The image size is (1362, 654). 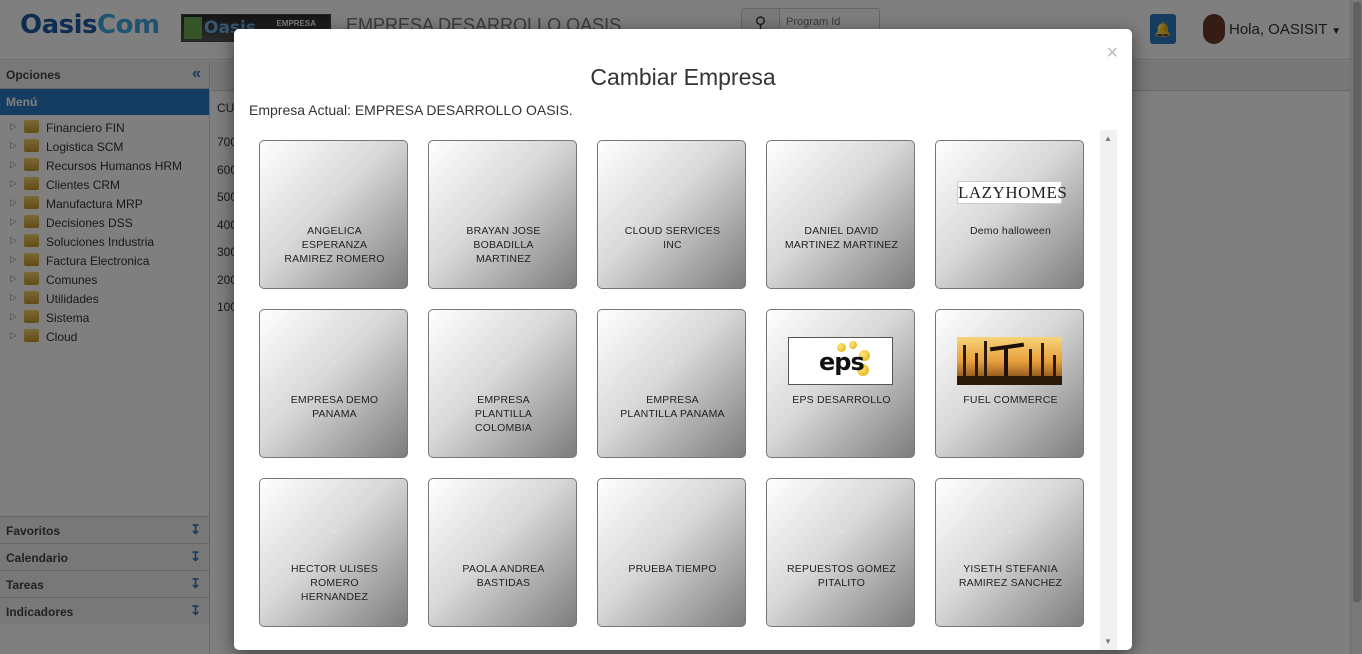 What do you see at coordinates (334, 231) in the screenshot?
I see `company-name-line: ANGELICA` at bounding box center [334, 231].